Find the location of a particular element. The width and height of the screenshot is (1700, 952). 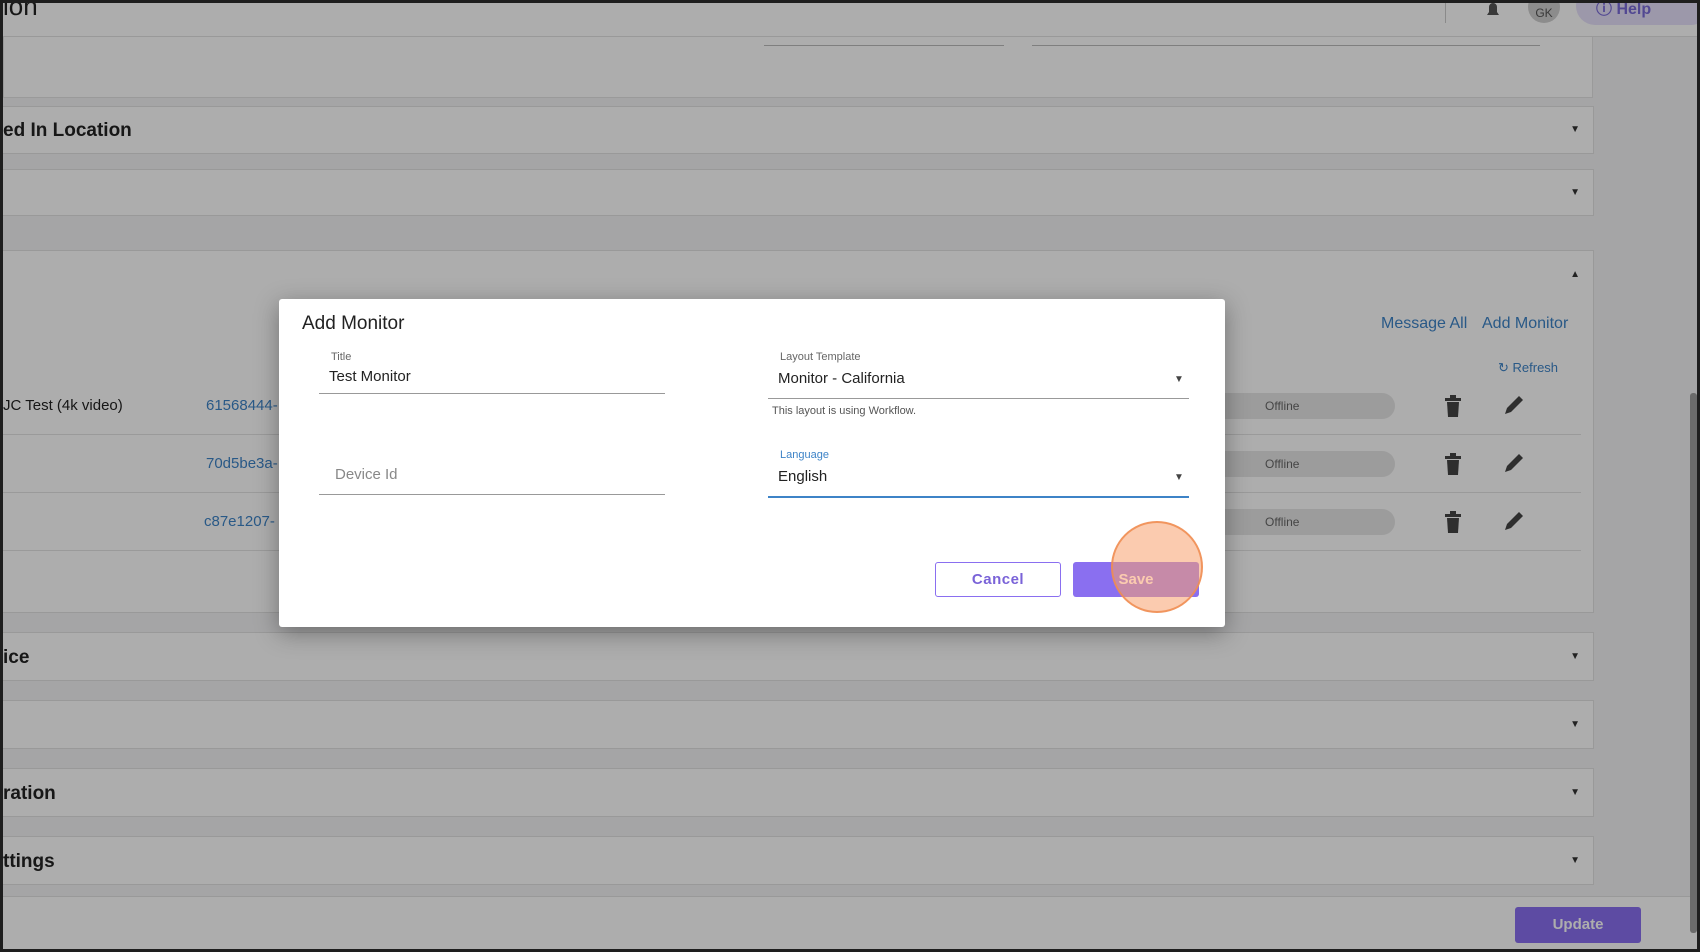

language-label: Language is located at coordinates (804, 455).